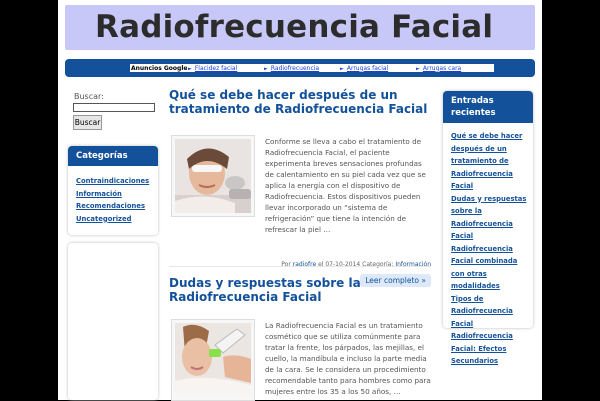 The width and height of the screenshot is (600, 401). I want to click on recent-posts-title: Entradas recientes, so click(488, 107).